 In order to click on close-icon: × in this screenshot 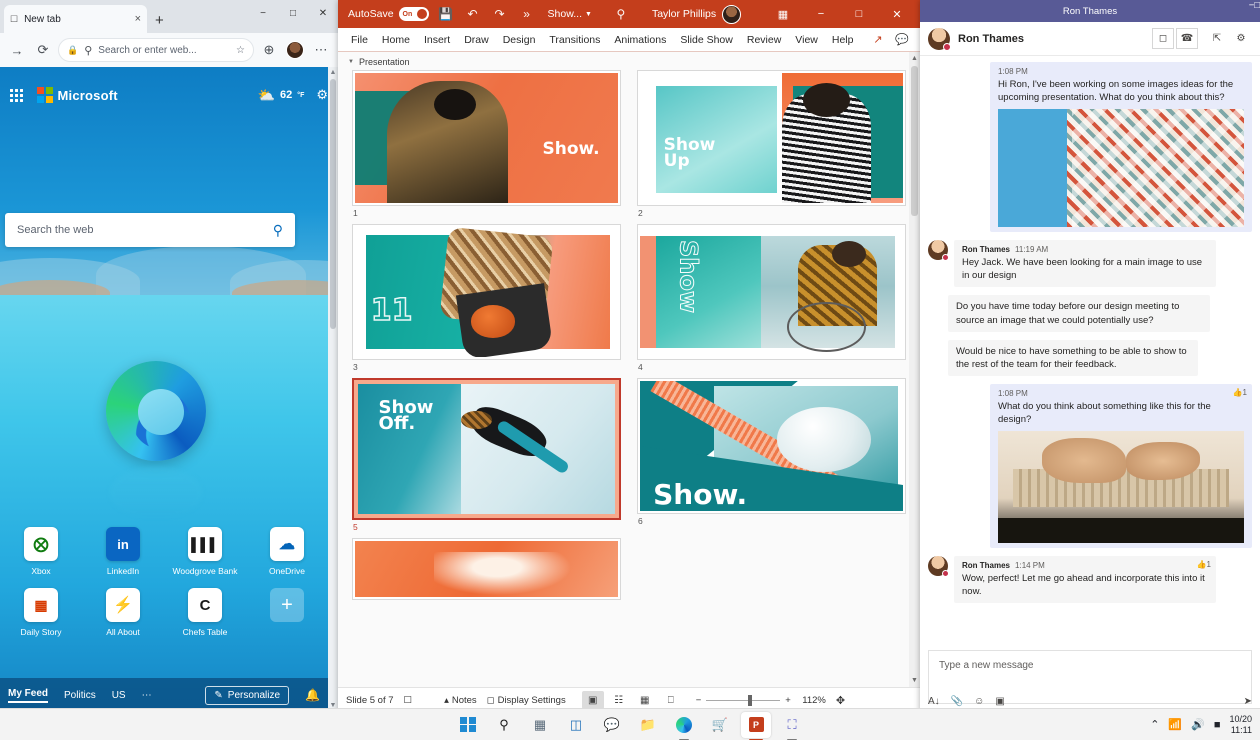, I will do `click(138, 19)`.